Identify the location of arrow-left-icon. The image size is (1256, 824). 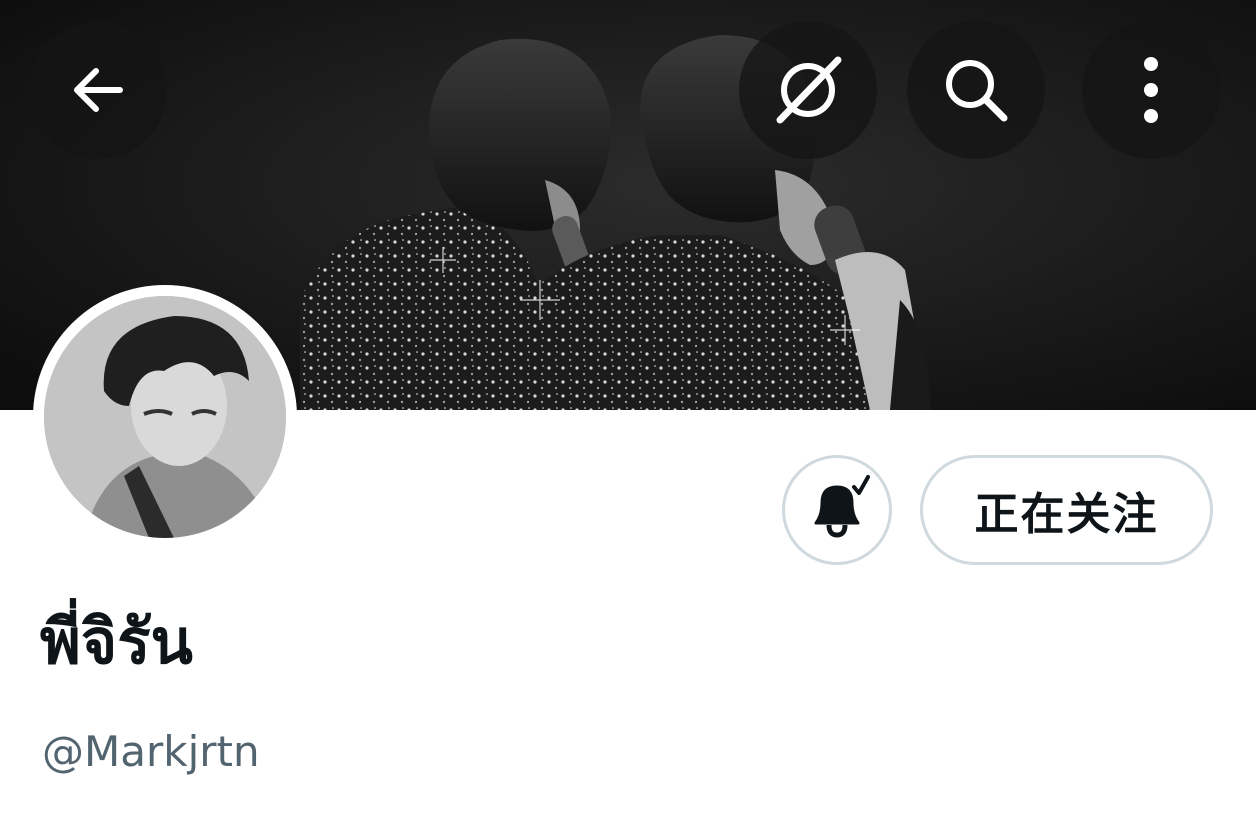
(98, 90).